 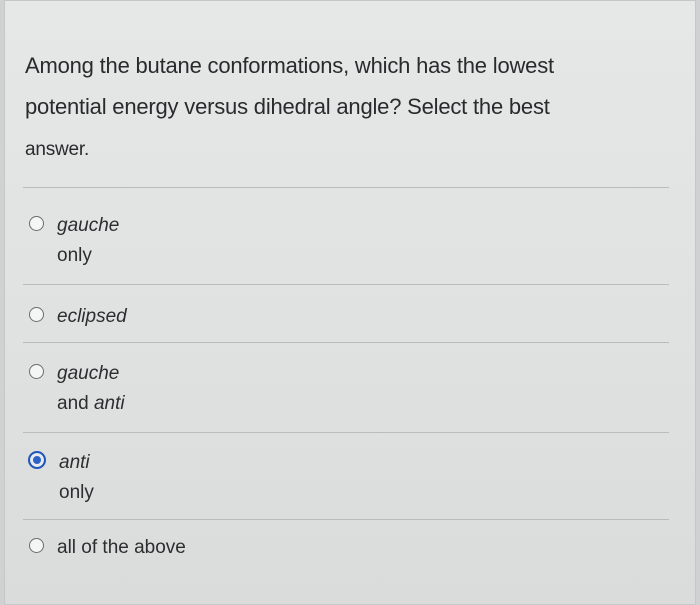 What do you see at coordinates (73, 403) in the screenshot?
I see `option-label-and: and` at bounding box center [73, 403].